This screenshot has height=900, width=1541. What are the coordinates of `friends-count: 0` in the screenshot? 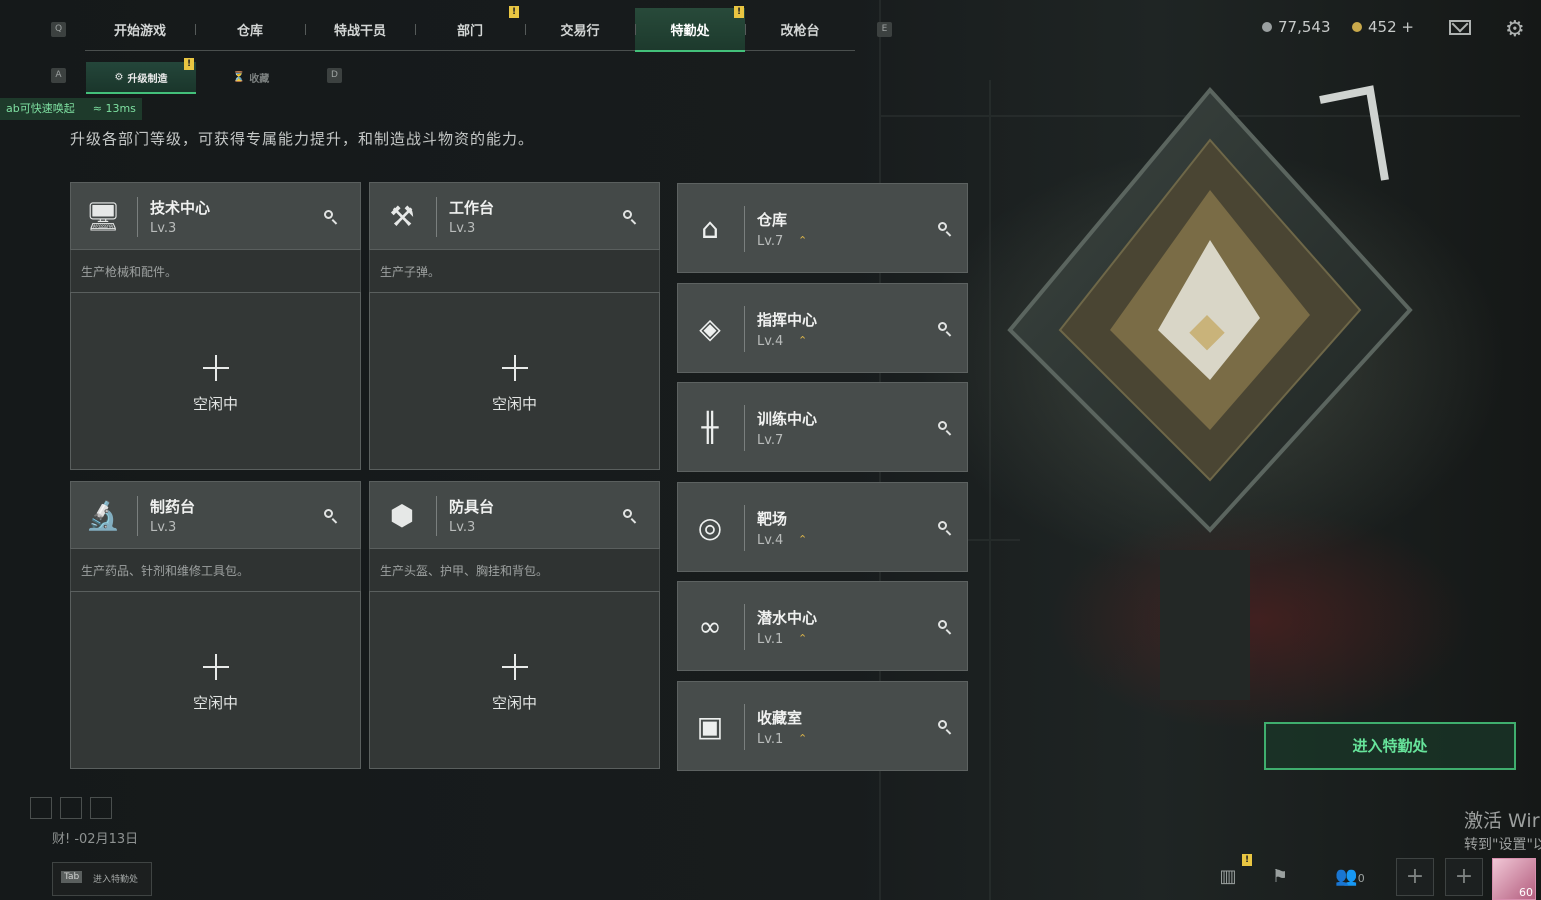 It's located at (1361, 878).